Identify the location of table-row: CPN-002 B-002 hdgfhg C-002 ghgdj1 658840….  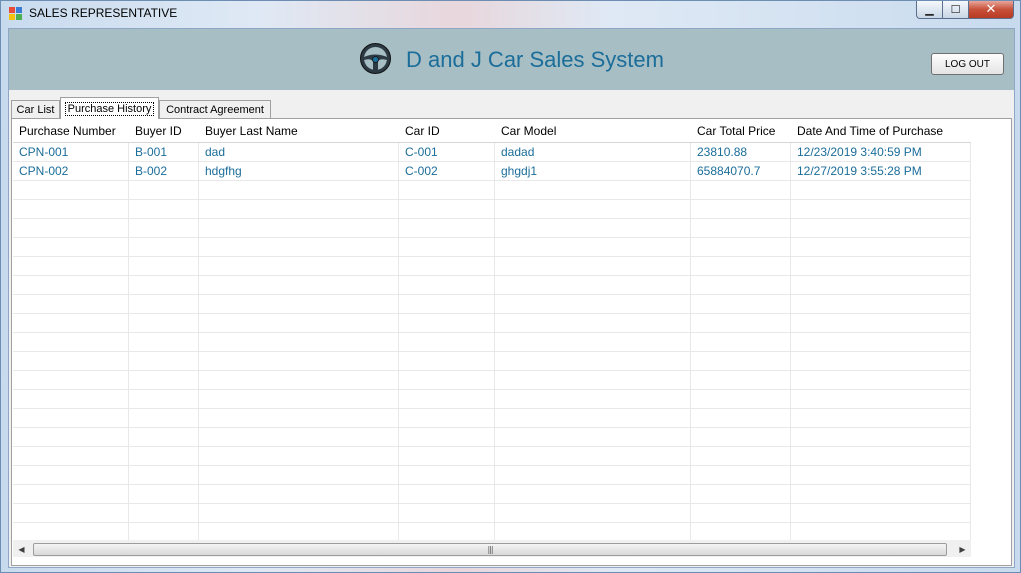
(492, 171).